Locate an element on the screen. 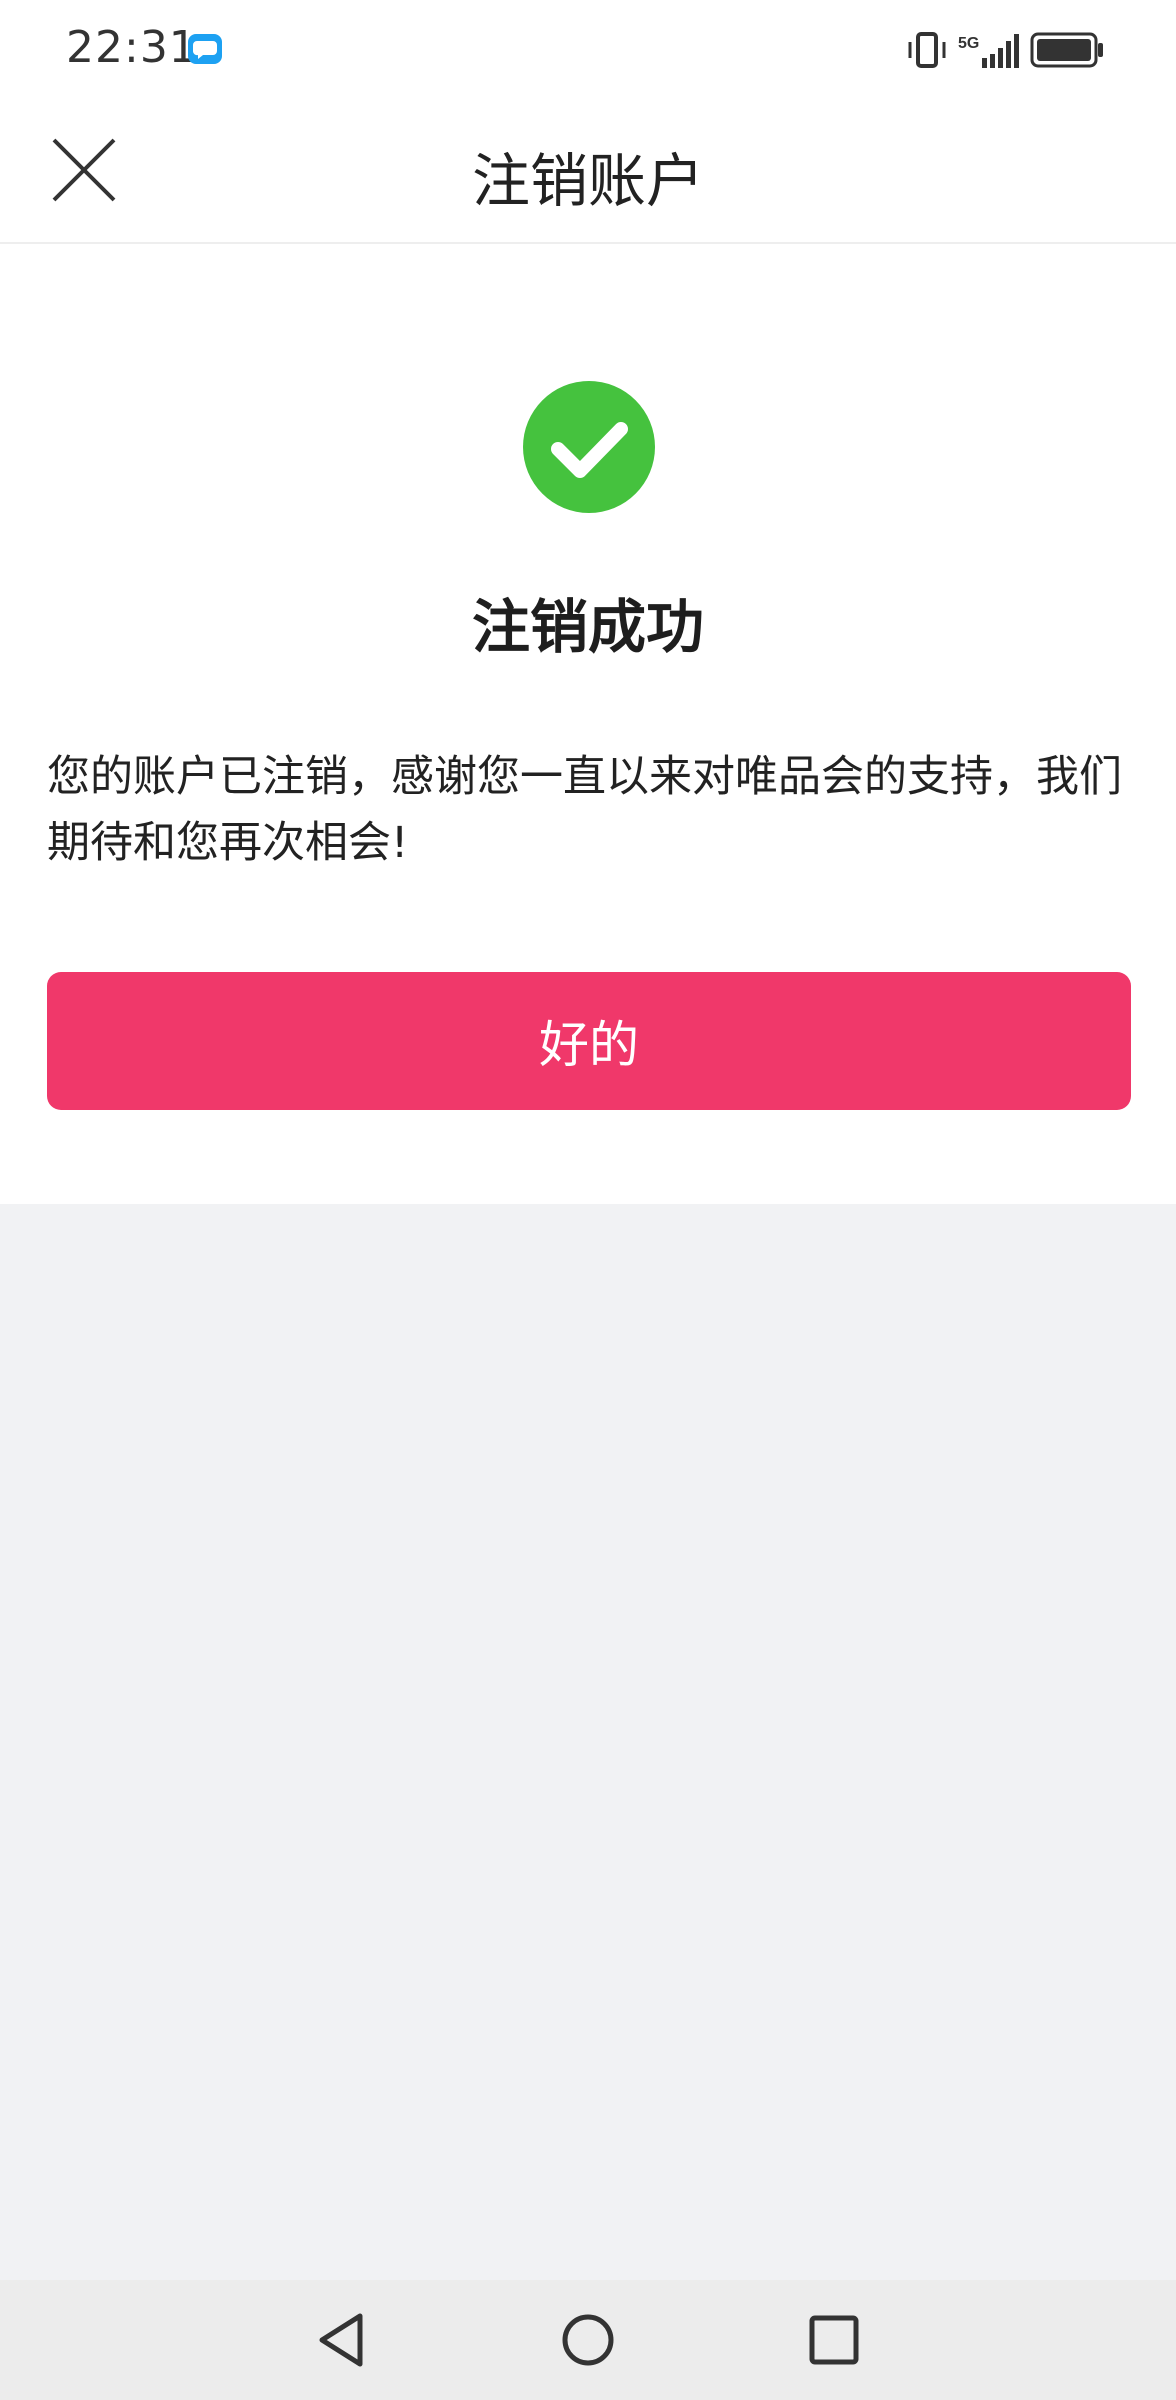  battery-icon is located at coordinates (1066, 50).